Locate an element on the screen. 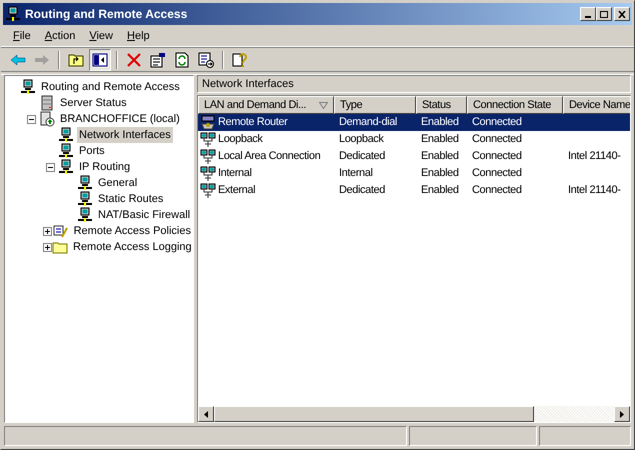 This screenshot has width=635, height=450. maximize-icon is located at coordinates (604, 14).